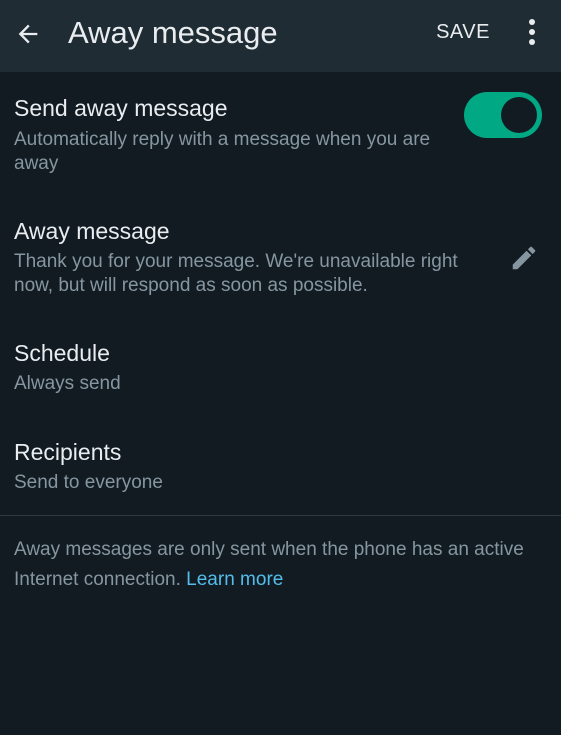 This screenshot has width=561, height=735. Describe the element at coordinates (280, 515) in the screenshot. I see `divider` at that location.